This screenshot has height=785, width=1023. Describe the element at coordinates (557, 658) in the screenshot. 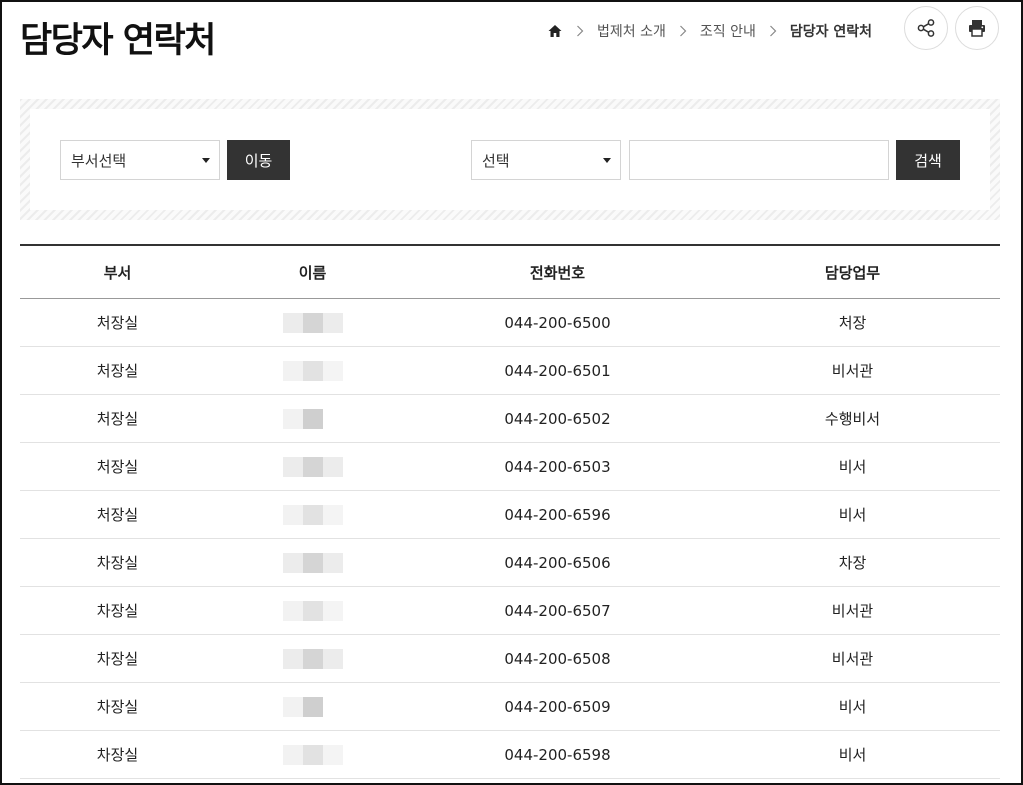

I see `cell-phone: 044-200-6508` at that location.